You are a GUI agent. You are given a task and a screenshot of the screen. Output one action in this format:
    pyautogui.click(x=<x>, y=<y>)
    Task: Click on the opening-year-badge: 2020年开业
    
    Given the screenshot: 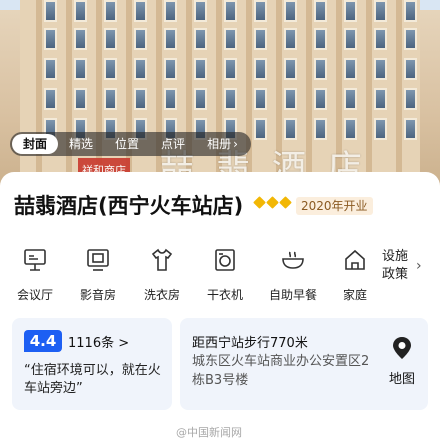 What is the action you would take?
    pyautogui.click(x=334, y=206)
    